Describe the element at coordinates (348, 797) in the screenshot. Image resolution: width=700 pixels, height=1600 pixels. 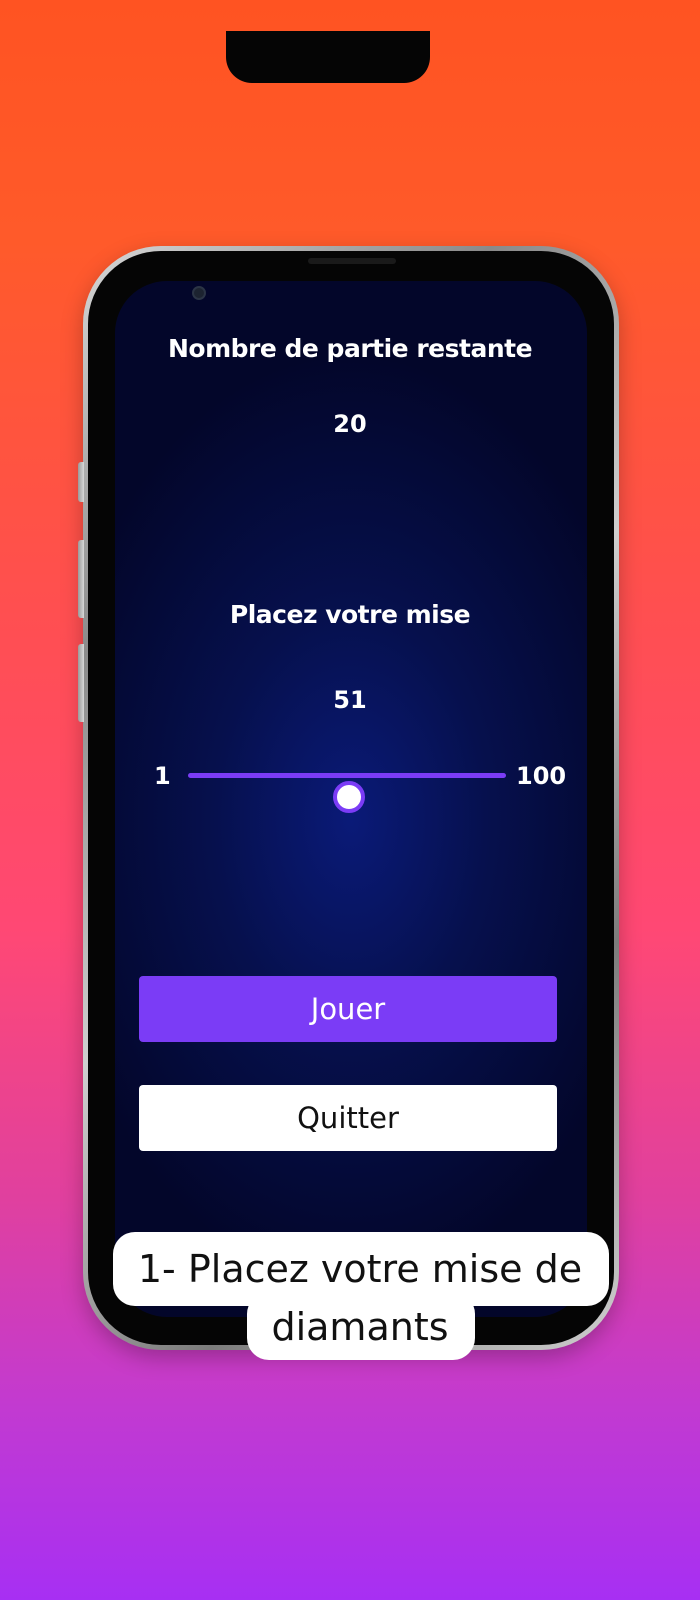
I see `slider-thumb` at that location.